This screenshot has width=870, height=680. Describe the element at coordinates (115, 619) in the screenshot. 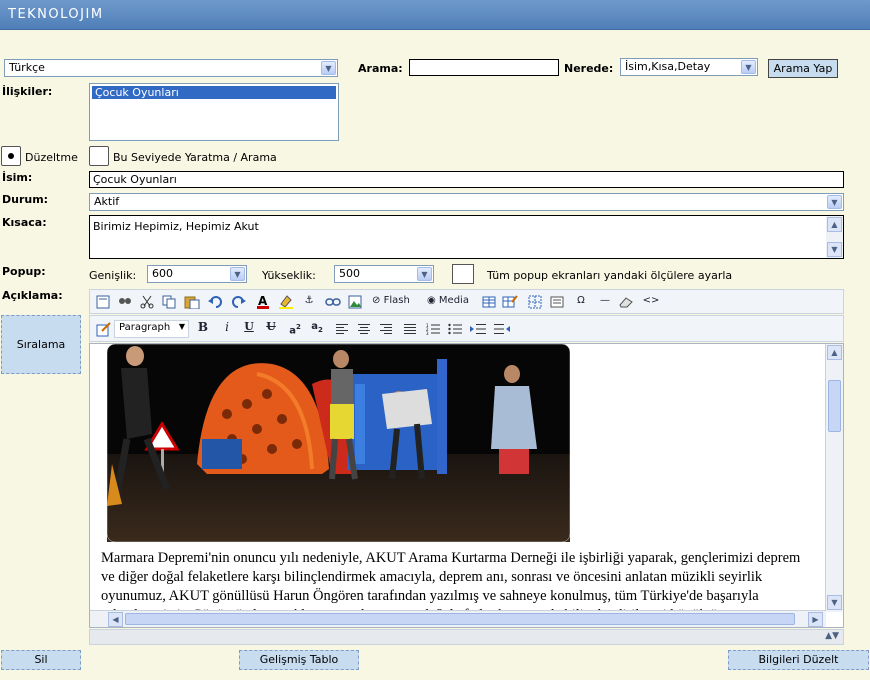

I see `scroll-left-icon: ◀` at that location.